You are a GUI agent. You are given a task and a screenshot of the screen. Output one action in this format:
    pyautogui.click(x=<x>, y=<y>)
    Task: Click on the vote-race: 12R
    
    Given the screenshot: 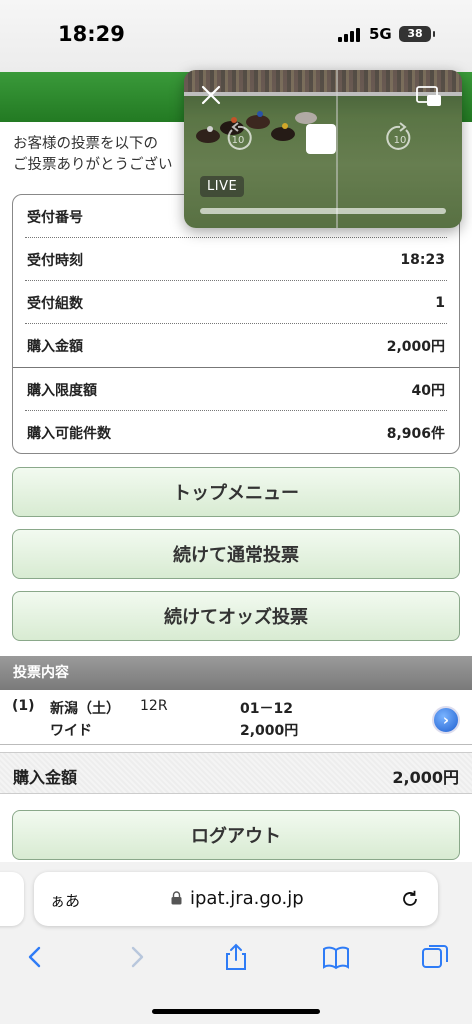 What is the action you would take?
    pyautogui.click(x=154, y=706)
    